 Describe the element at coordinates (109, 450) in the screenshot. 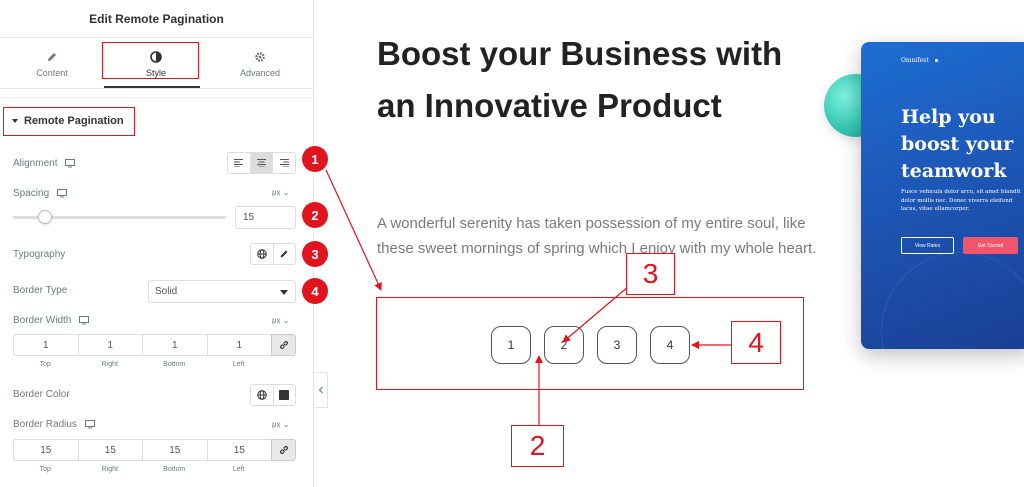

I see `border-radius-right-input: 15` at that location.